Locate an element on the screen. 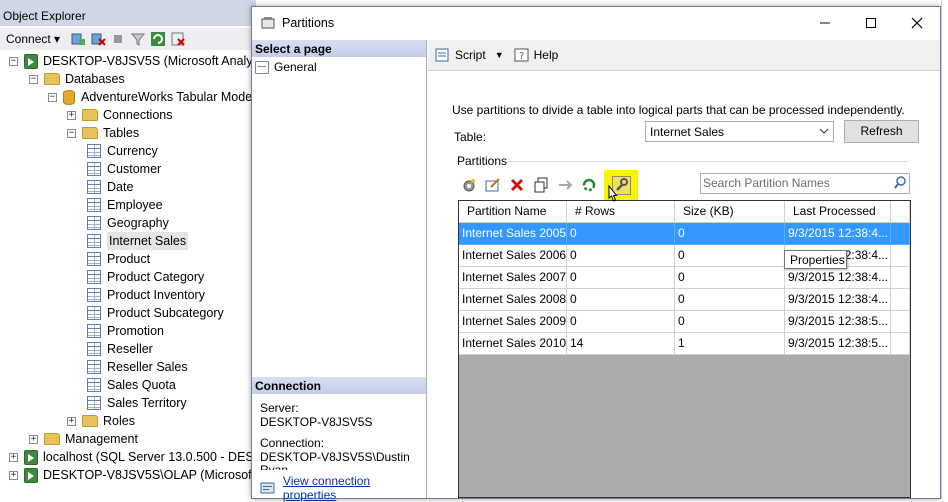  page-item-general: General is located at coordinates (286, 67).